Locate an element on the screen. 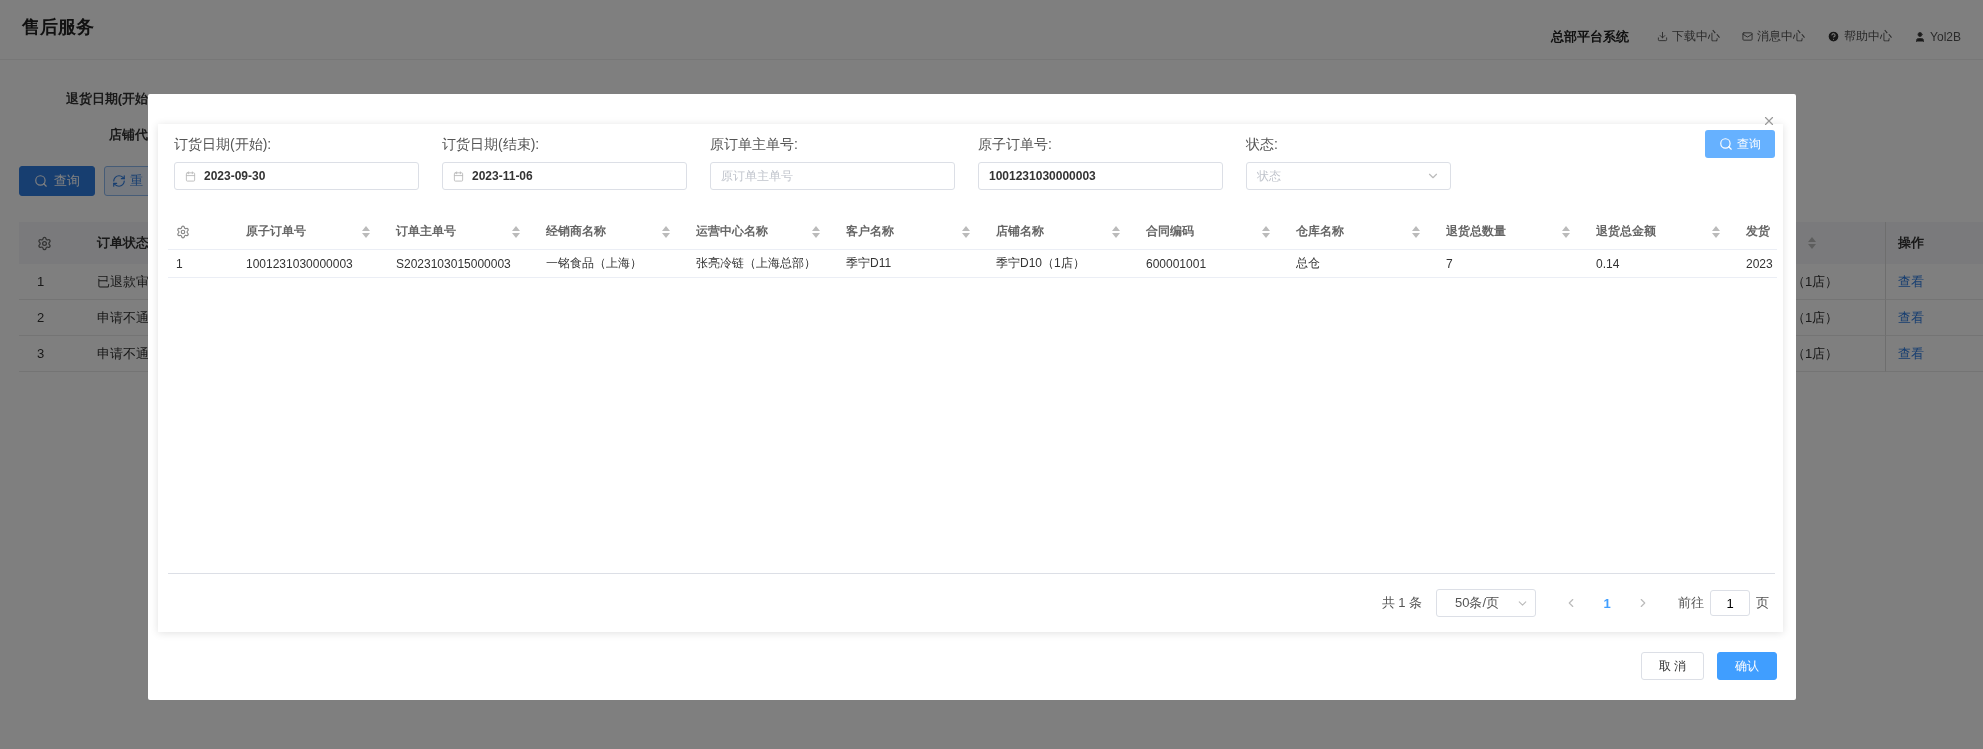  user-icon is located at coordinates (1920, 36).